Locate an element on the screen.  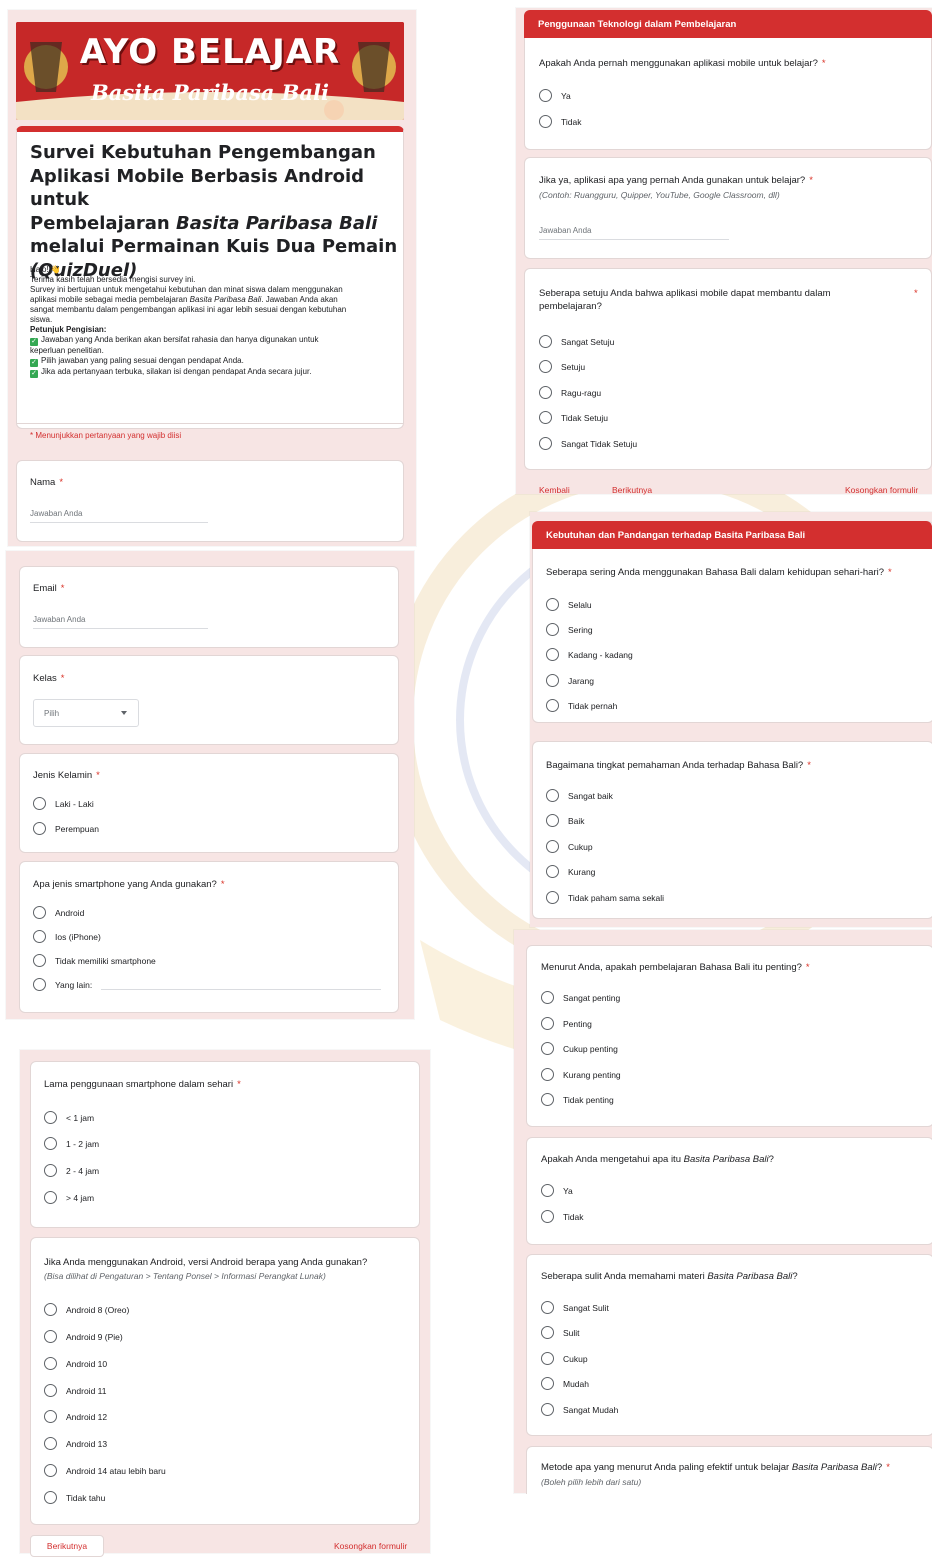
radio-option: 1 - 2 jam is located at coordinates (71, 1143).